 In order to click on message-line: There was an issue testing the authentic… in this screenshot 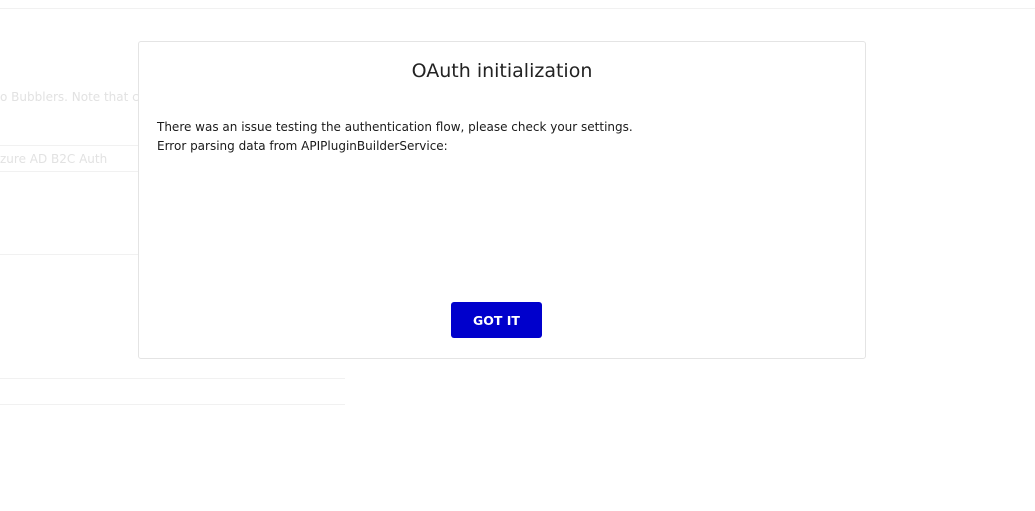, I will do `click(395, 127)`.